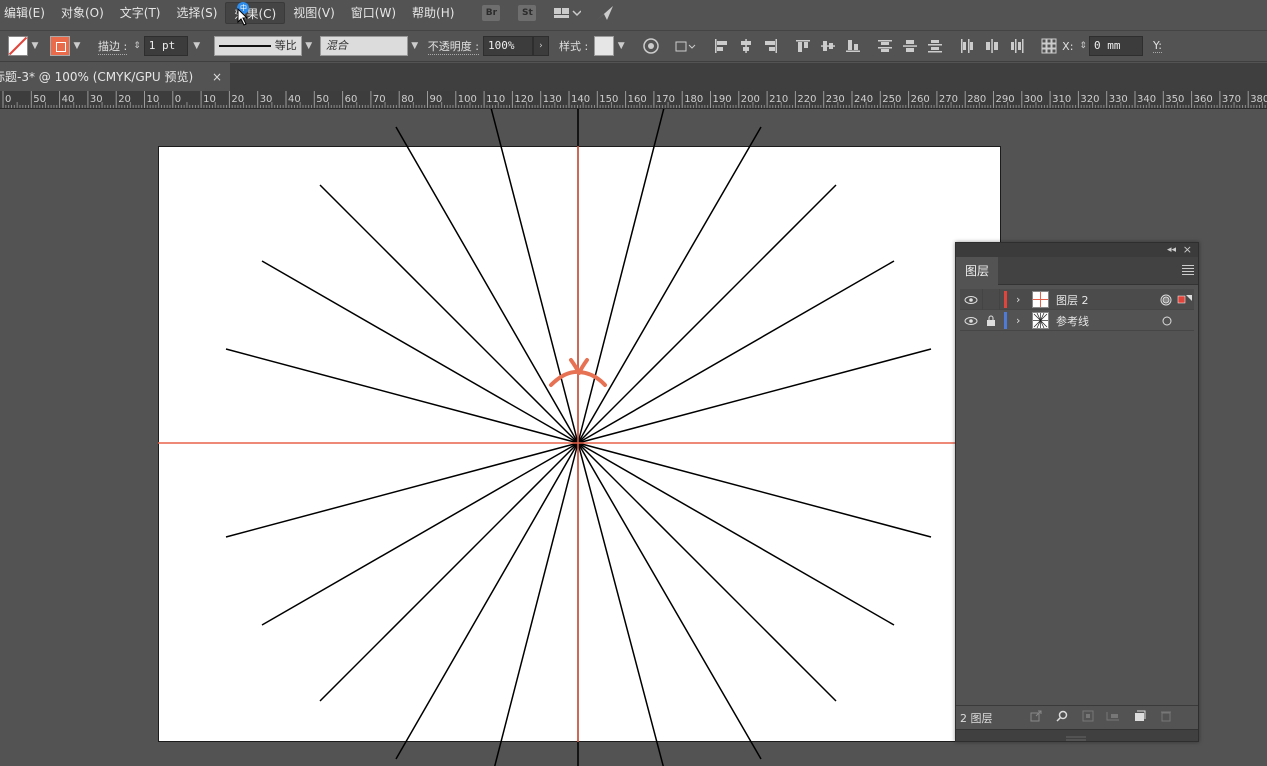 The height and width of the screenshot is (766, 1267). Describe the element at coordinates (573, 46) in the screenshot. I see `style-label: 样式 :` at that location.